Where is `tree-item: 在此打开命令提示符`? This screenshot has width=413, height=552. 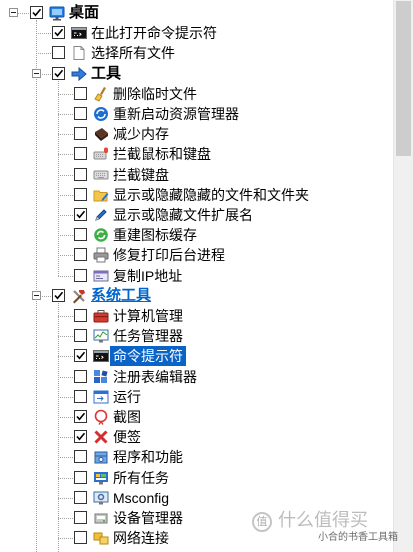
tree-item: 在此打开命令提示符 is located at coordinates (196, 33).